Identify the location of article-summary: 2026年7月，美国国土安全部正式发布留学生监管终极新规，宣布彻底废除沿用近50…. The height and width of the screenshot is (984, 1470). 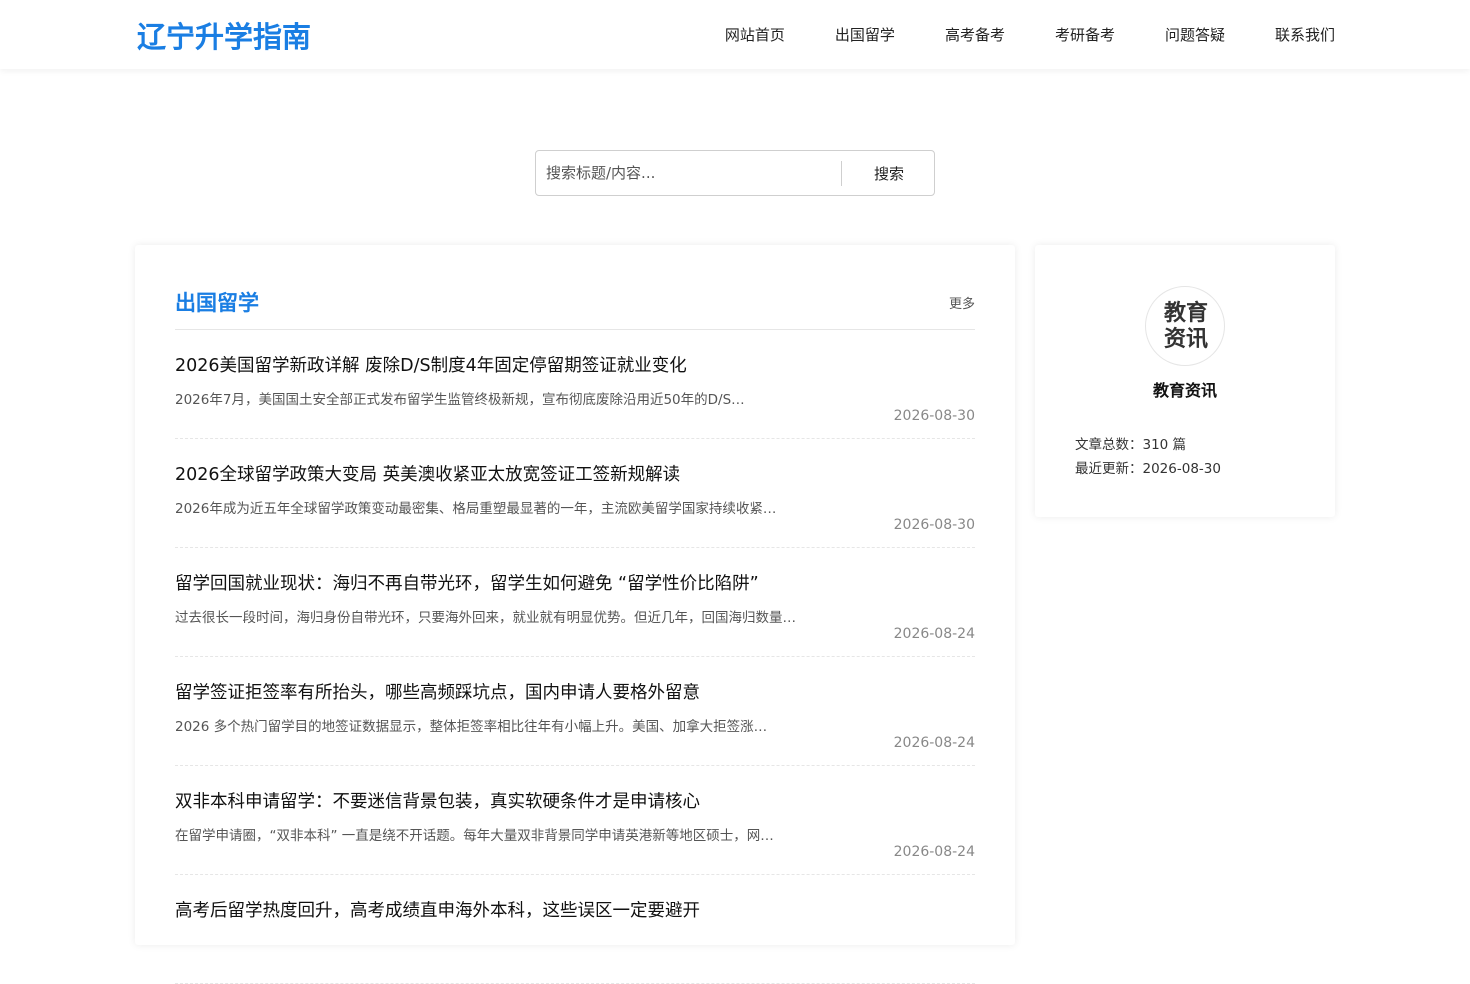
(460, 400).